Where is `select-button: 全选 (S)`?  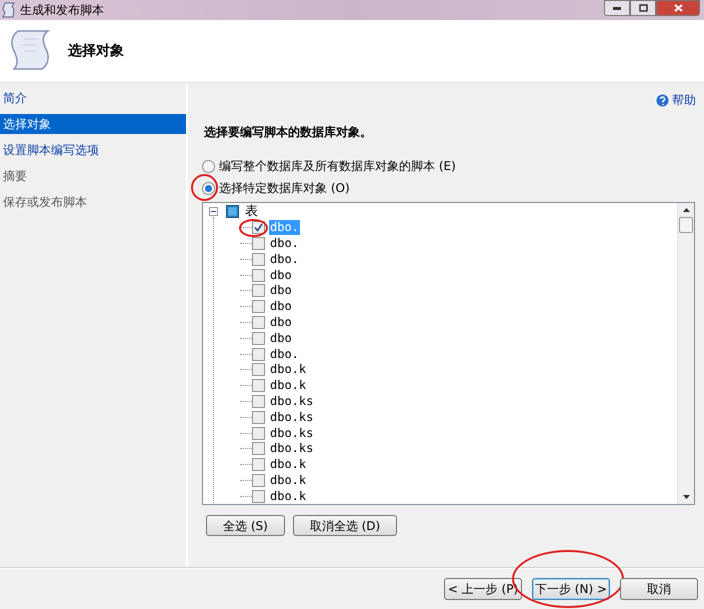 select-button: 全选 (S) is located at coordinates (245, 525).